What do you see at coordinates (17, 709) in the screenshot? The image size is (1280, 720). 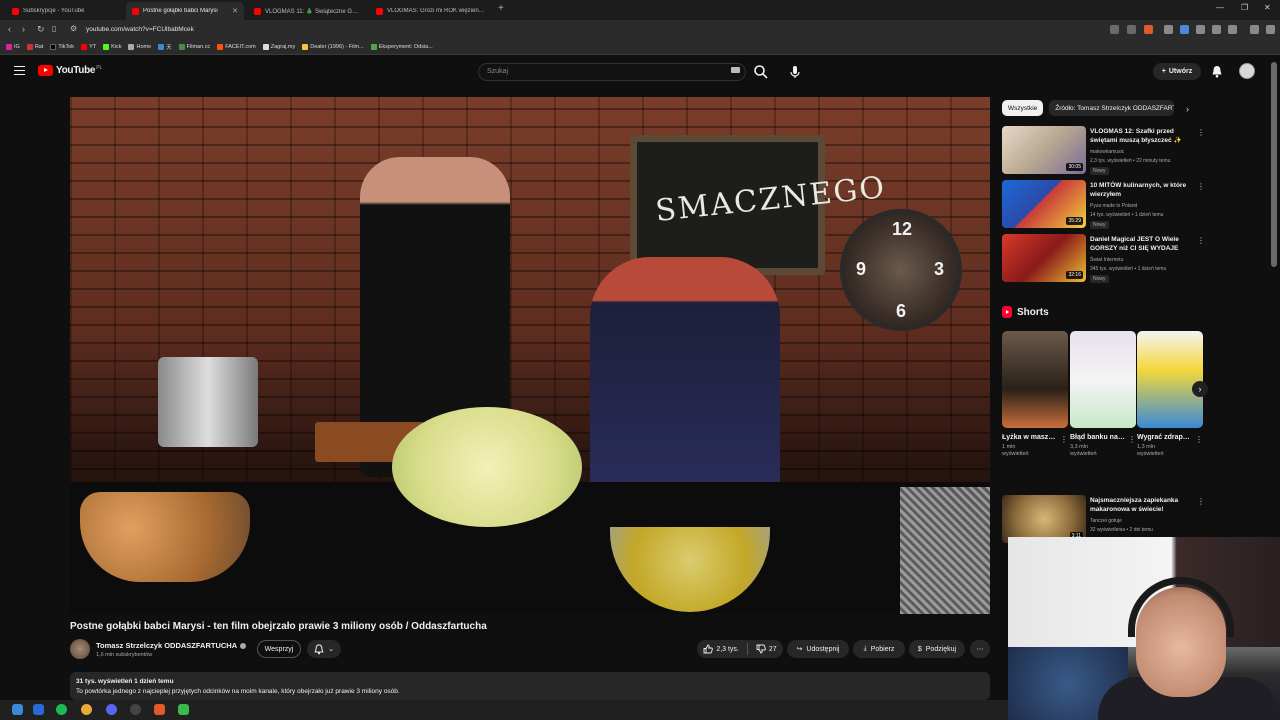 I see `windows-start-icon` at bounding box center [17, 709].